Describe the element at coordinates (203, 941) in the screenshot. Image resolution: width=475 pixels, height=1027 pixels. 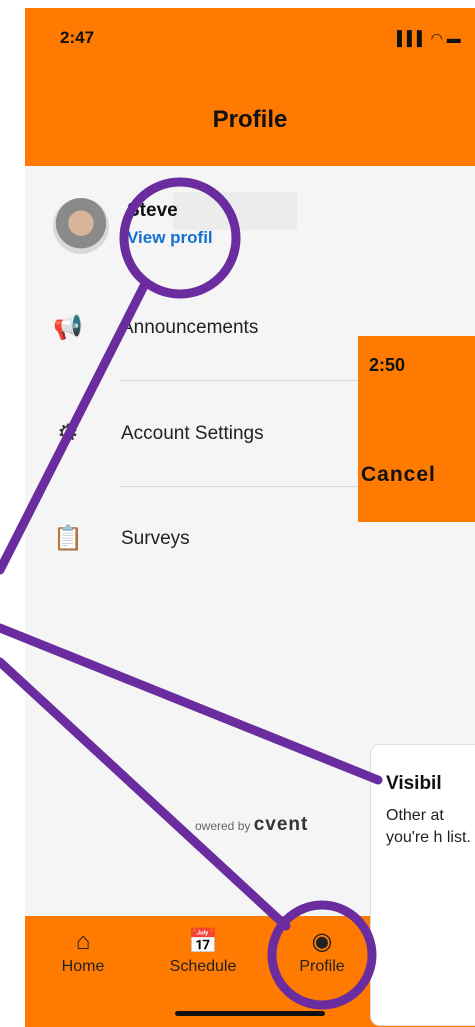
I see `calendar-icon: 📅` at that location.